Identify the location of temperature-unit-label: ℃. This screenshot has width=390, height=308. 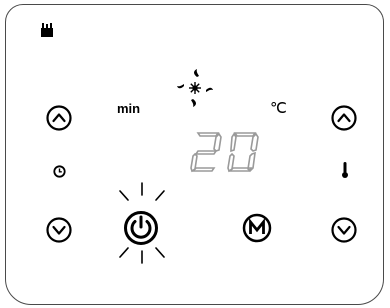
(278, 108).